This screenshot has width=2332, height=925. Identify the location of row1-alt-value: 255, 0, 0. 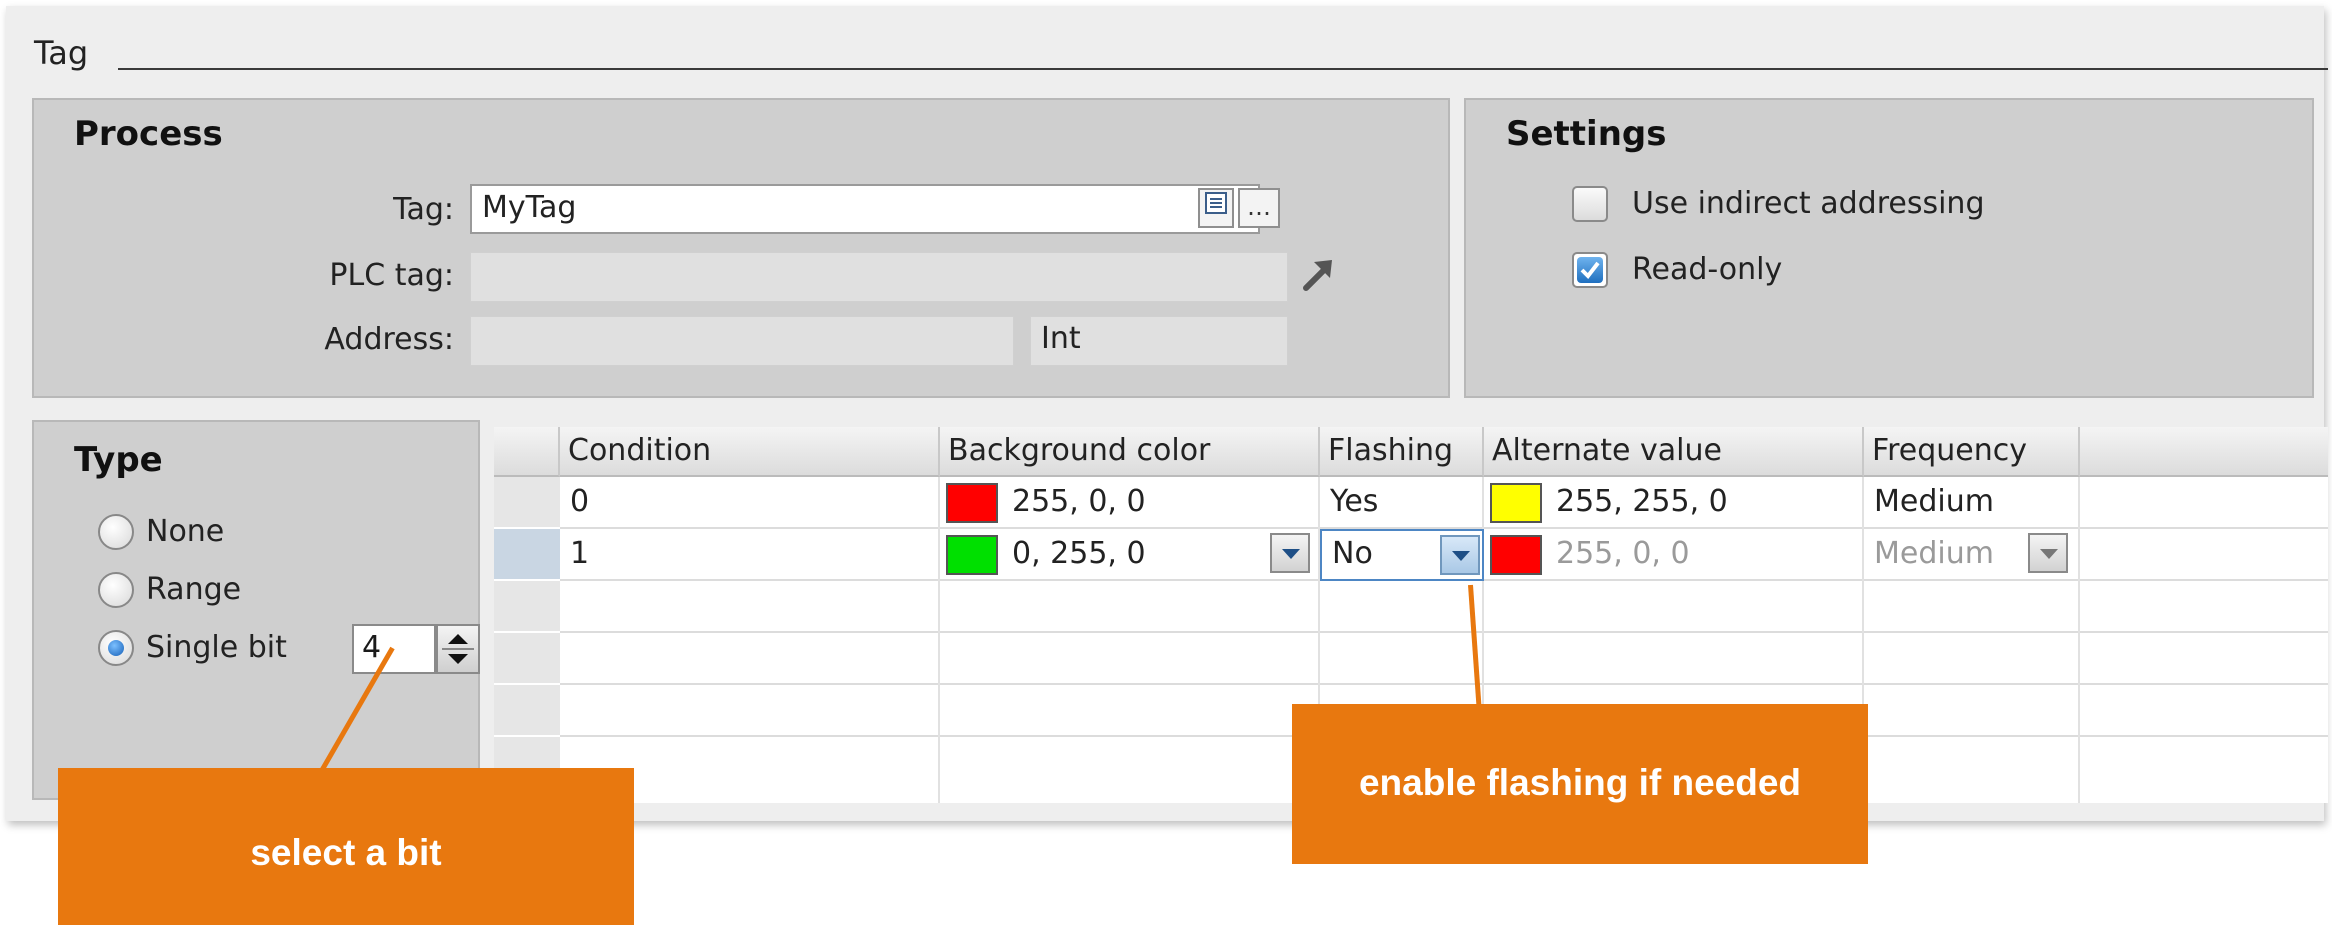
(1618, 554).